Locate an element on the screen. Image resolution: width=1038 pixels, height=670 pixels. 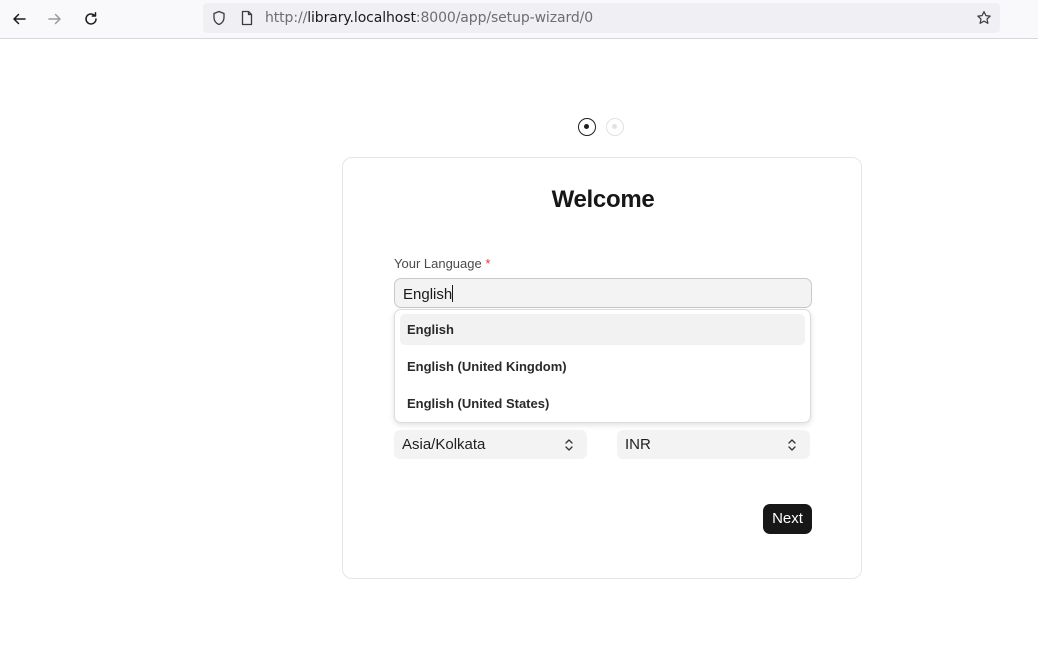
back-button is located at coordinates (19, 19).